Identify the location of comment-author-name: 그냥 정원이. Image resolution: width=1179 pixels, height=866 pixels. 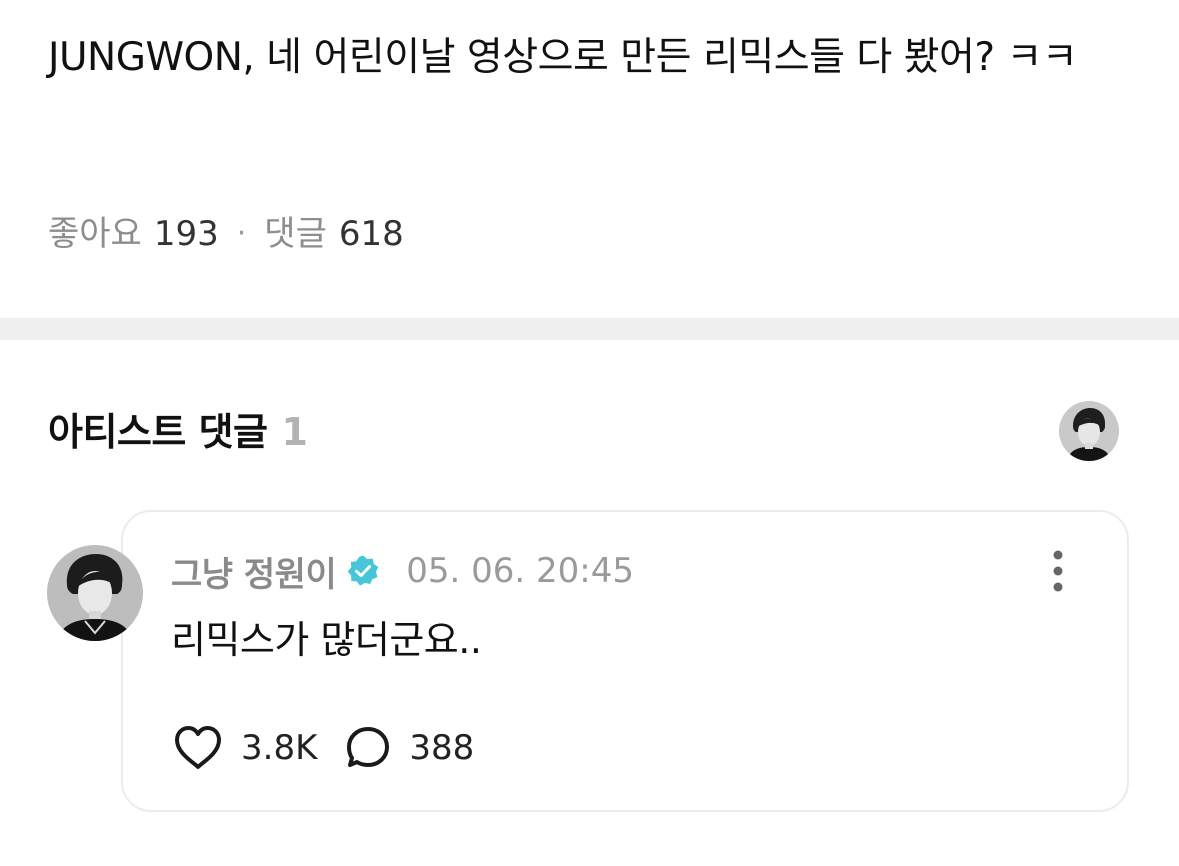
(254, 571).